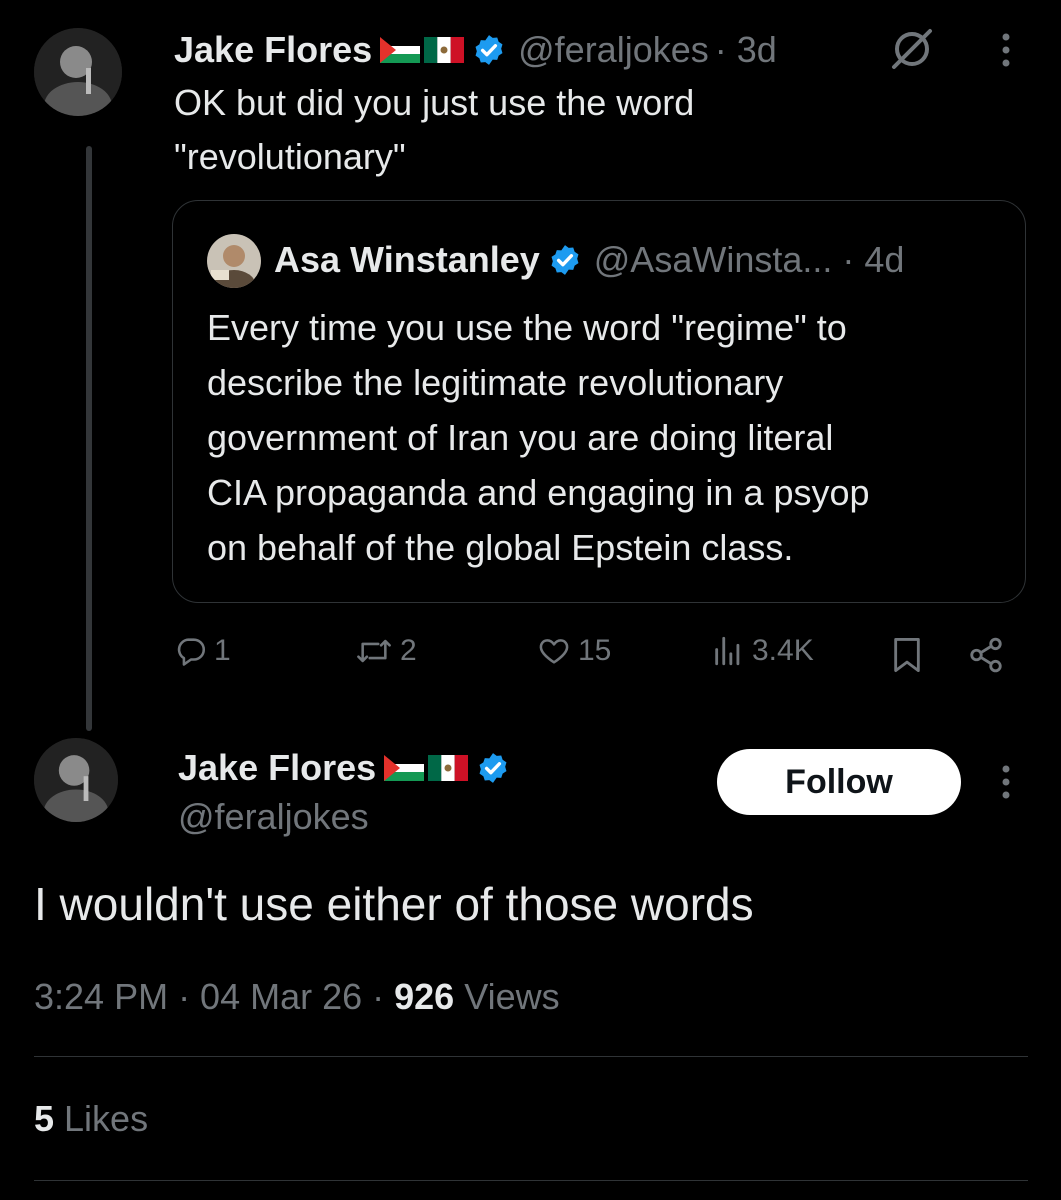 This screenshot has width=1061, height=1200. Describe the element at coordinates (520, 437) in the screenshot. I see `quoted-tweet-text-line: government of Iran you are doing literal` at that location.